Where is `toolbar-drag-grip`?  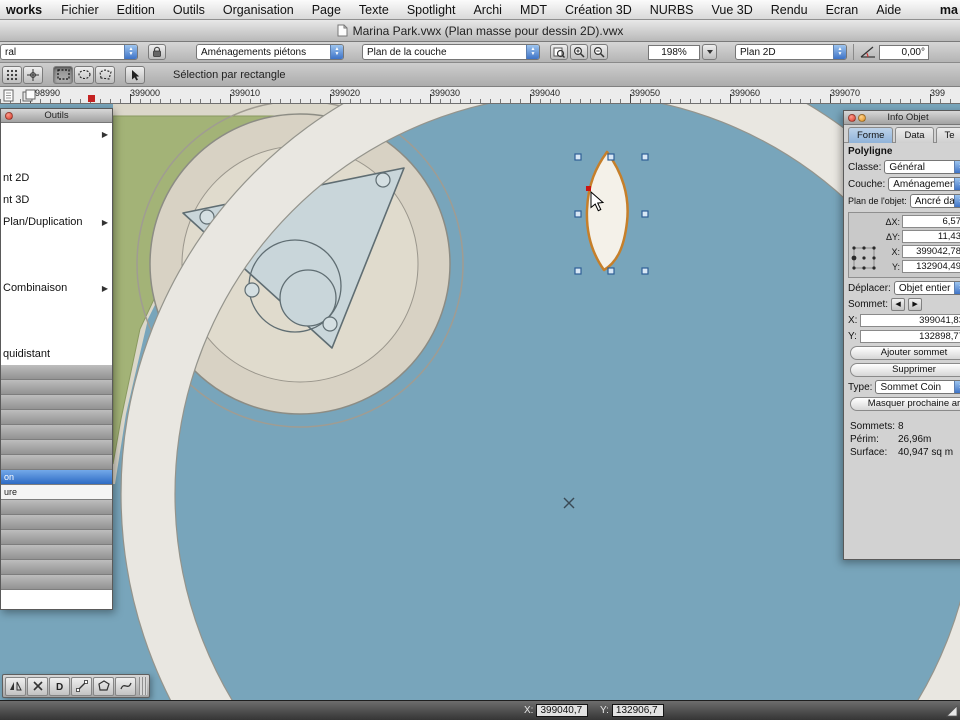
toolbar-drag-grip is located at coordinates (143, 686).